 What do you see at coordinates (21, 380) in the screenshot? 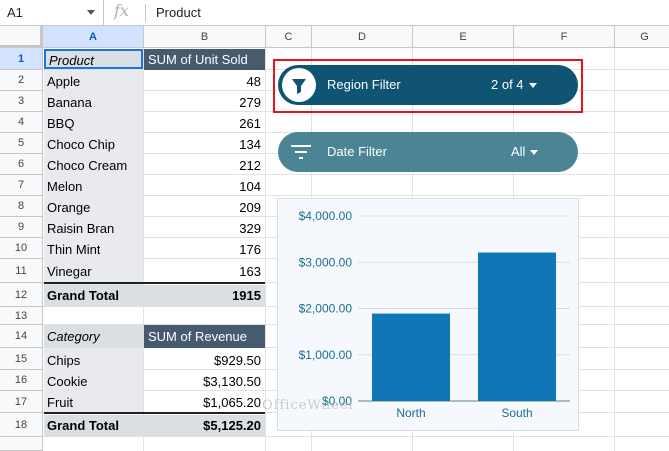
I see `row-header-16: 16` at bounding box center [21, 380].